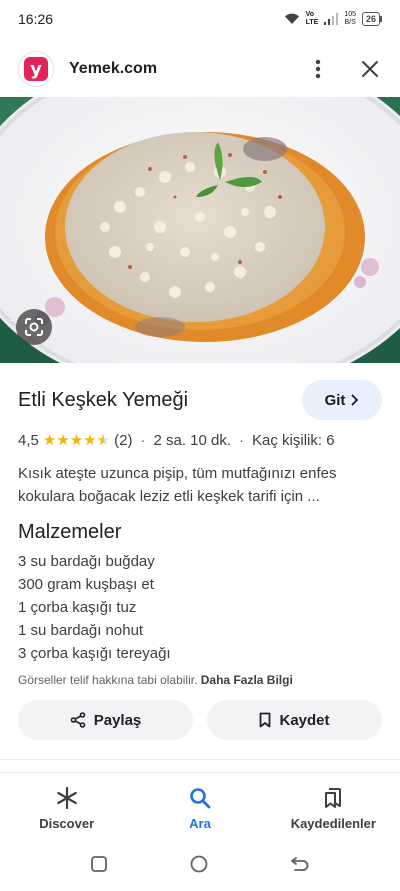 The image size is (400, 891). I want to click on search-icon, so click(200, 798).